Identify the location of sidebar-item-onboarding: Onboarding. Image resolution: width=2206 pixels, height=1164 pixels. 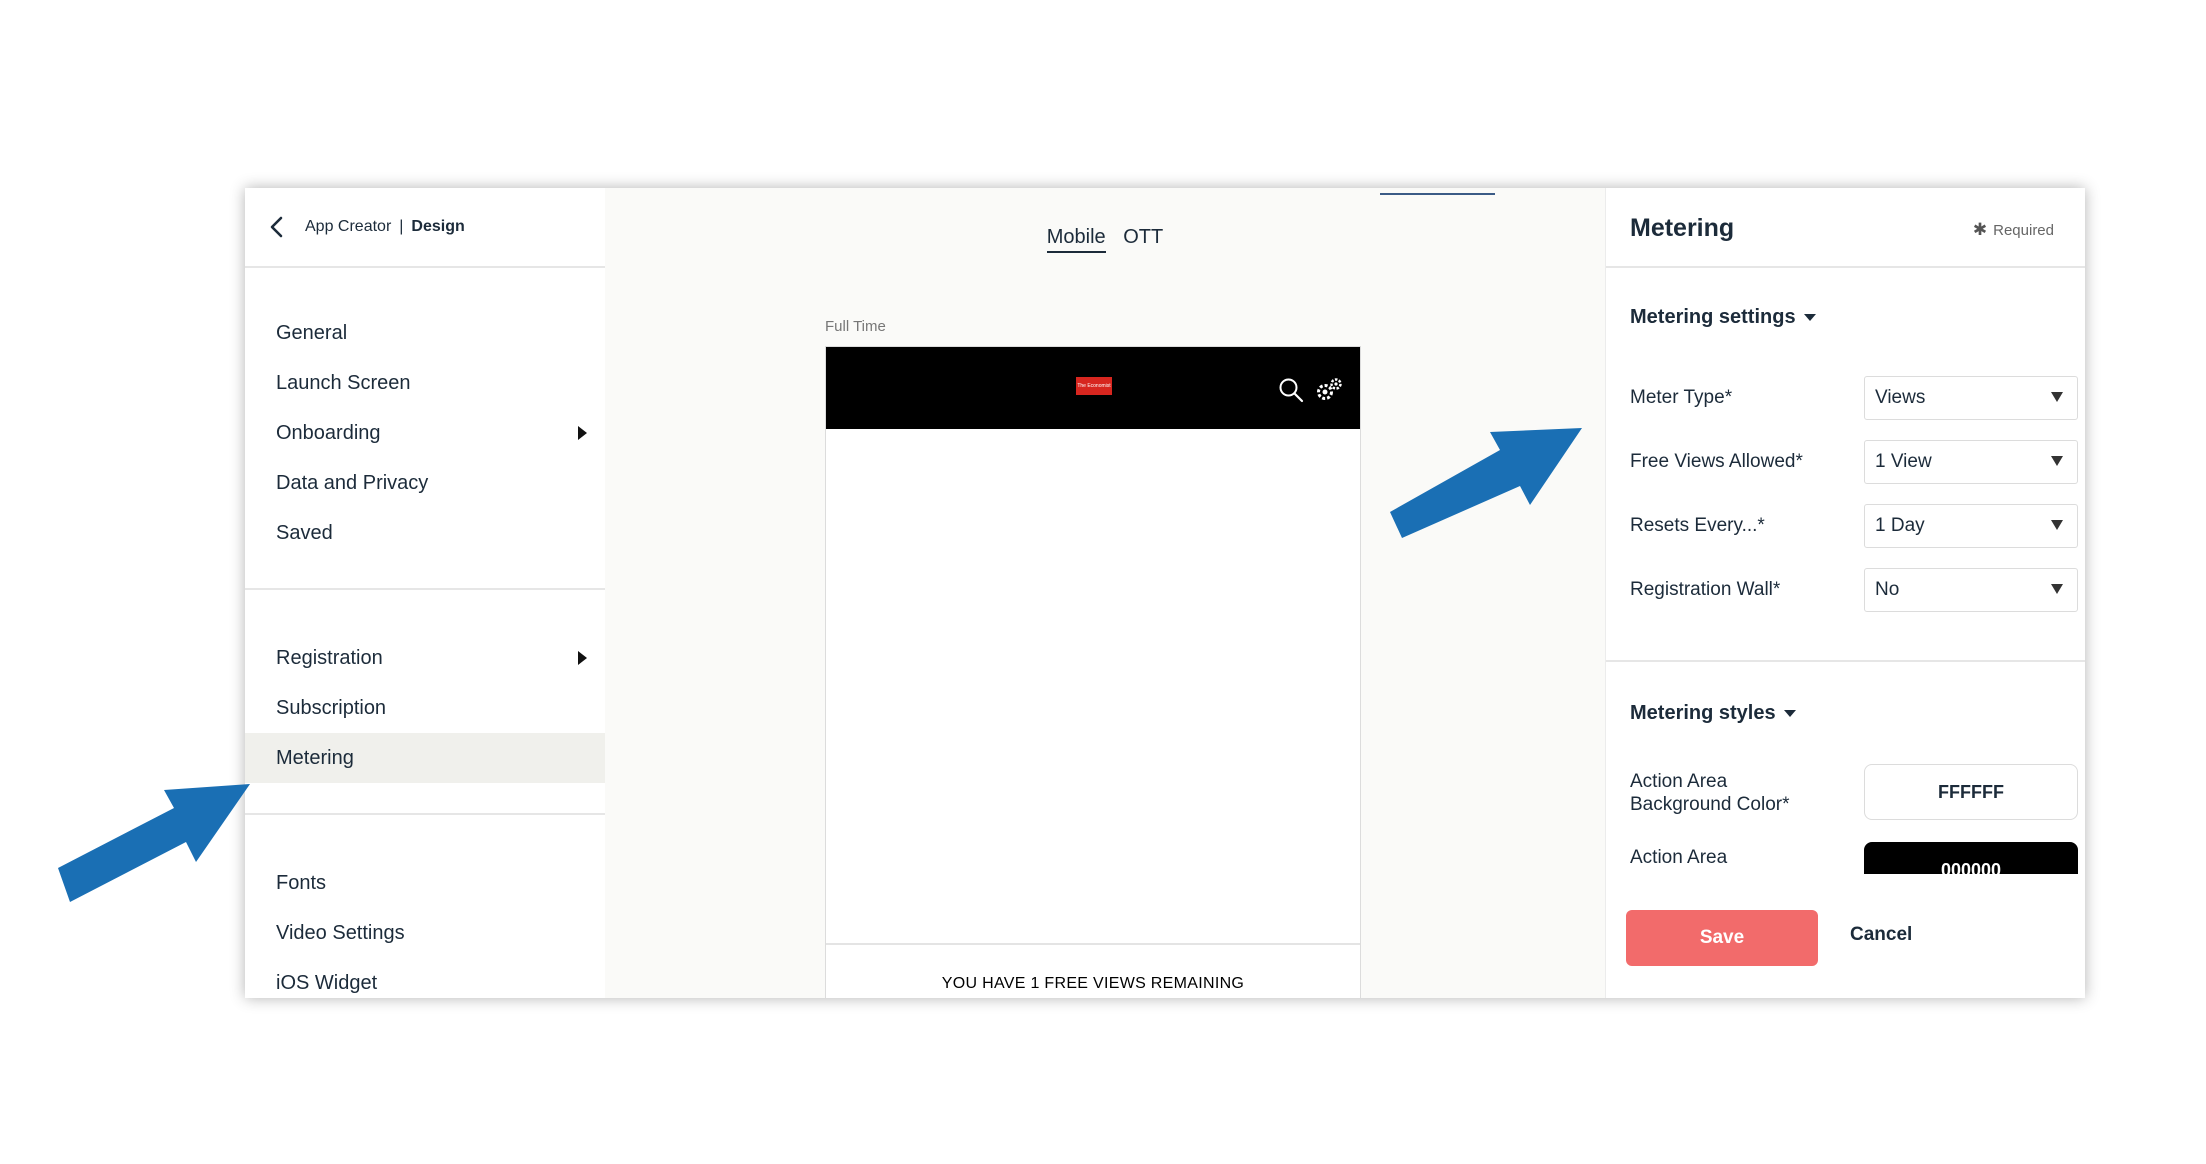
(425, 433).